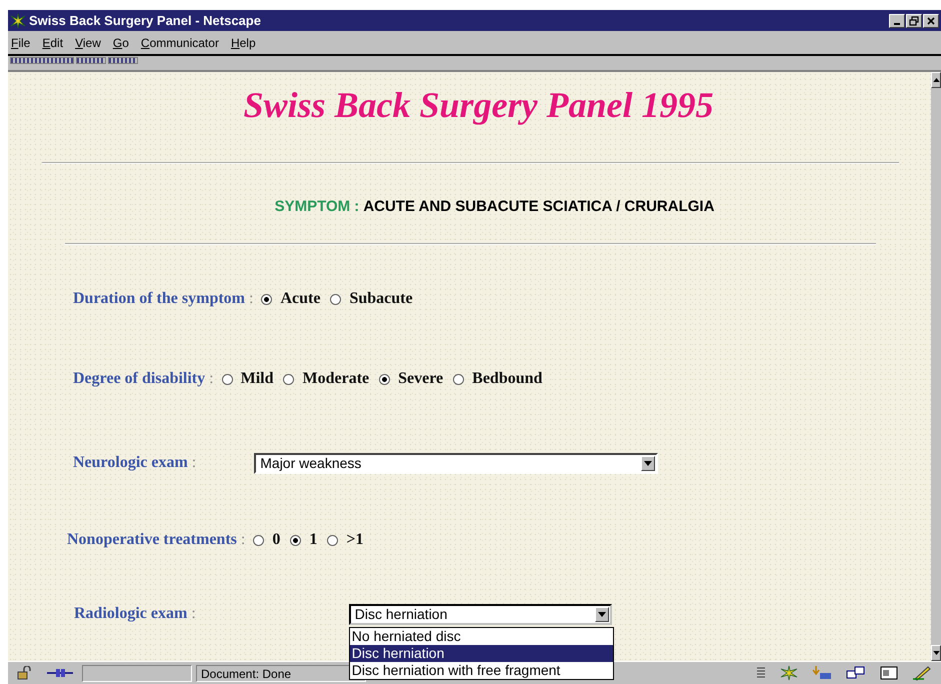  I want to click on close-icon, so click(931, 21).